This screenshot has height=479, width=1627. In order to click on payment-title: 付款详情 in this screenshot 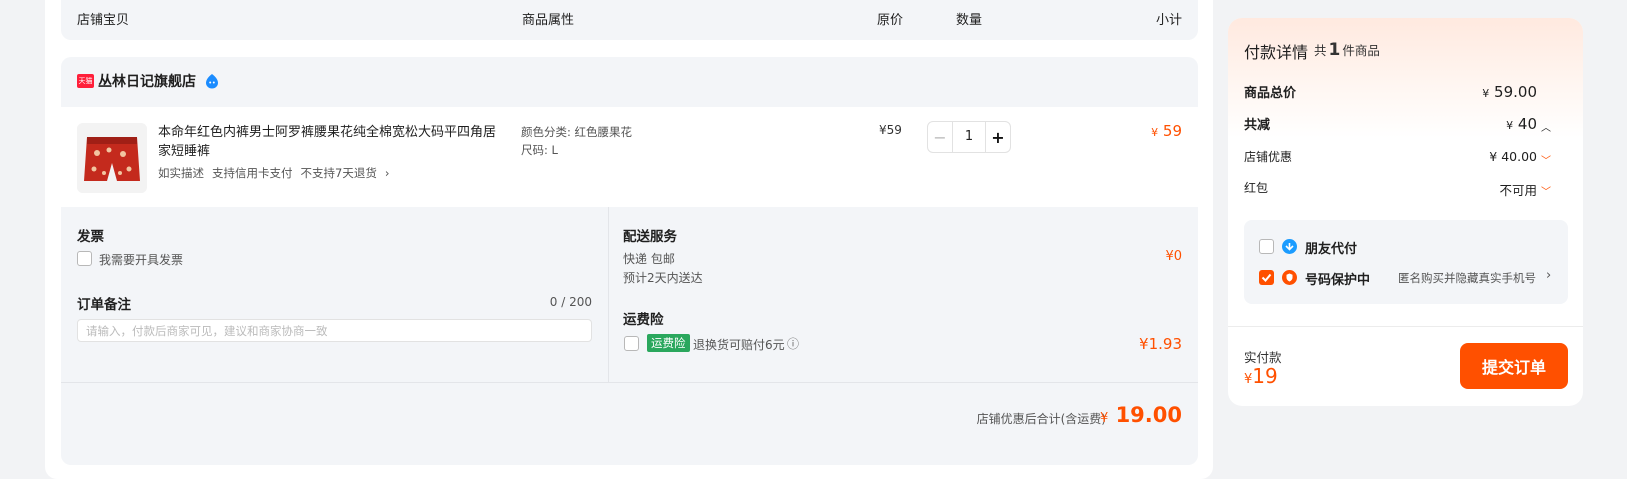, I will do `click(1276, 52)`.